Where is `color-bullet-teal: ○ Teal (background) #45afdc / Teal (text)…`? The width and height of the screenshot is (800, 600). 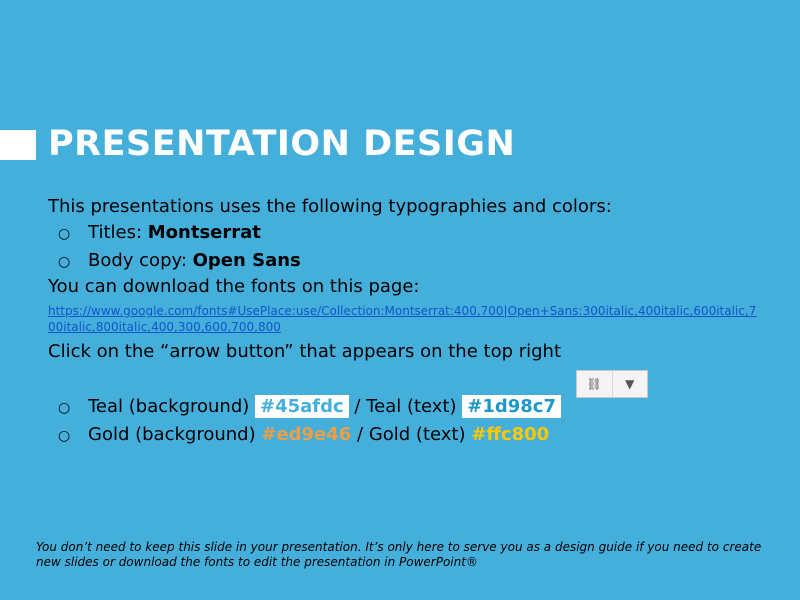 color-bullet-teal: ○ Teal (background) #45afdc / Teal (text)… is located at coordinates (309, 406).